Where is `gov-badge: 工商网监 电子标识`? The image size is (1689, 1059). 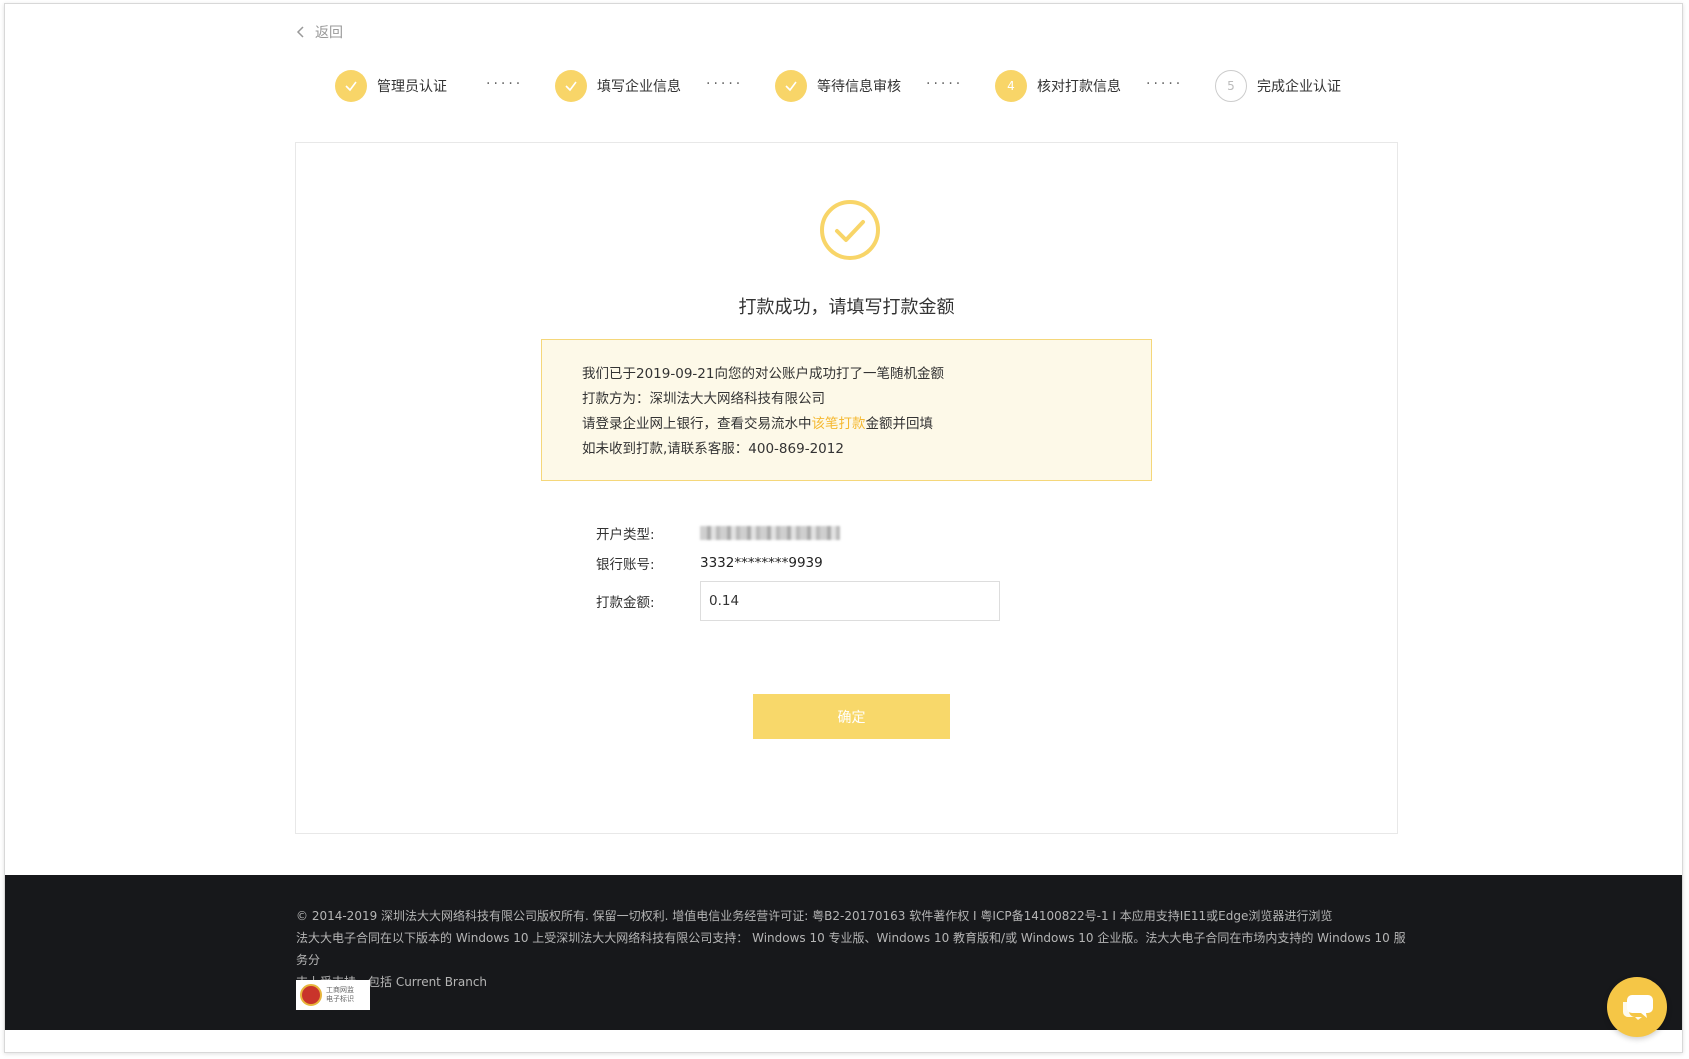 gov-badge: 工商网监 电子标识 is located at coordinates (333, 995).